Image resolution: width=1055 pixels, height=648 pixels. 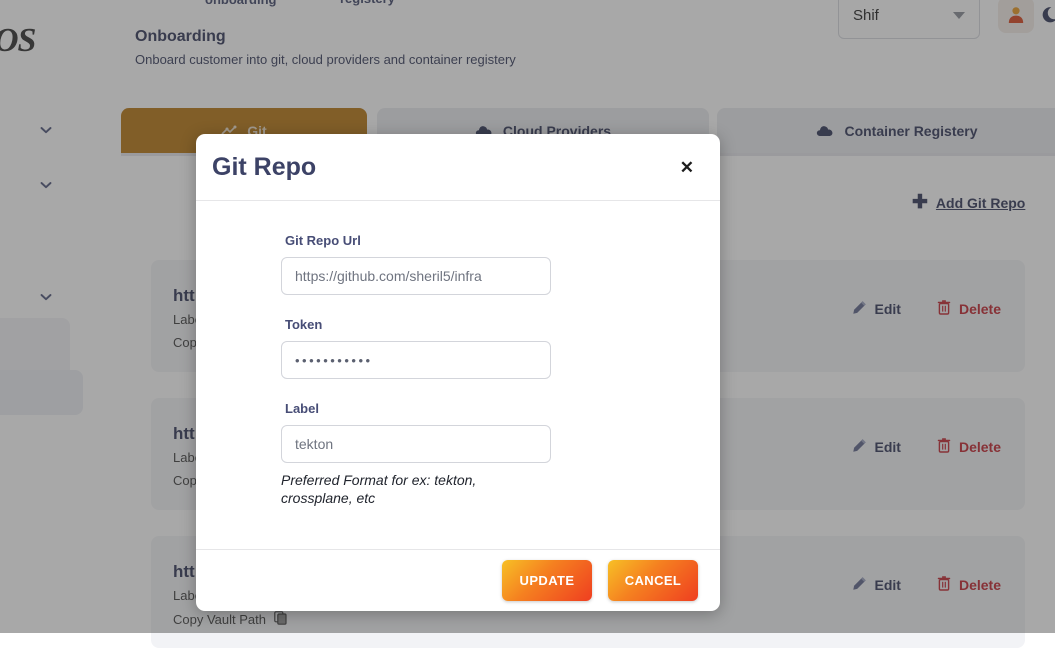 What do you see at coordinates (547, 580) in the screenshot?
I see `update-button: UPDATE` at bounding box center [547, 580].